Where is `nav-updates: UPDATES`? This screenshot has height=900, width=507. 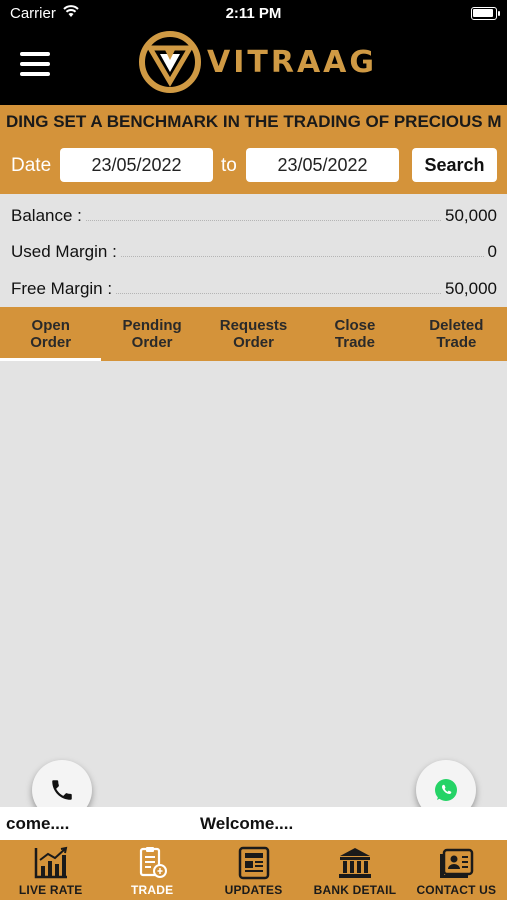
nav-updates: UPDATES is located at coordinates (253, 870).